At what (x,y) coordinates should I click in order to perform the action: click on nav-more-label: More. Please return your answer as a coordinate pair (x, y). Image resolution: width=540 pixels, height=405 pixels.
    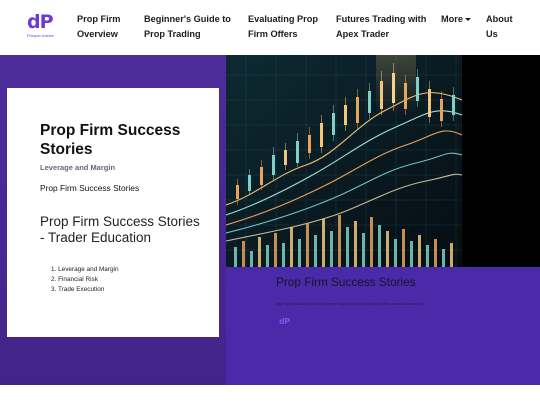
    Looking at the image, I should click on (452, 19).